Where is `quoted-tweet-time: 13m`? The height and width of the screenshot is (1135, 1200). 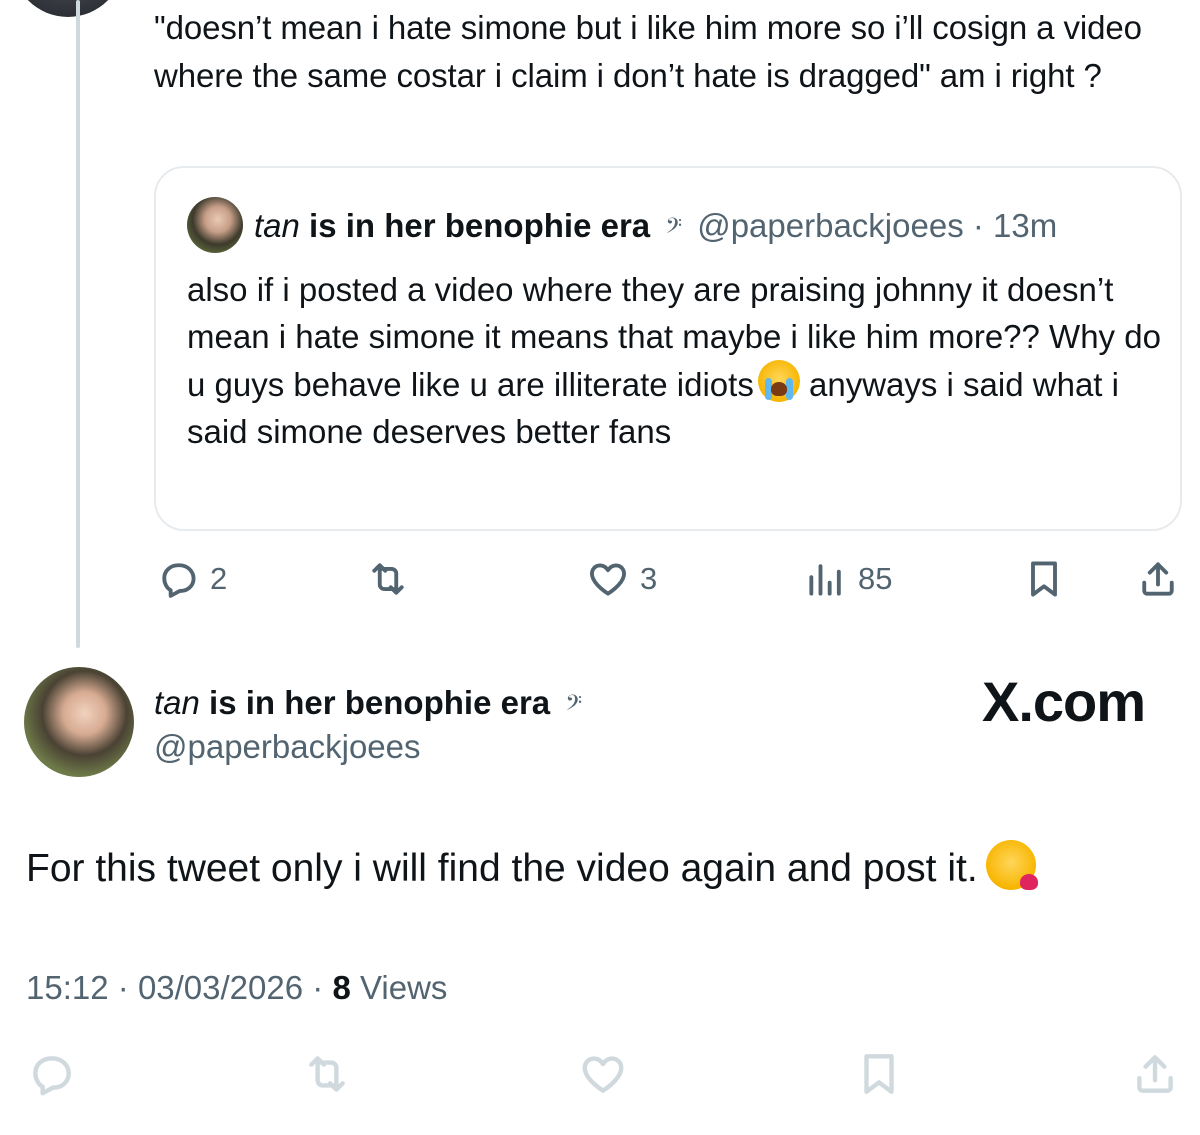
quoted-tweet-time: 13m is located at coordinates (1025, 225).